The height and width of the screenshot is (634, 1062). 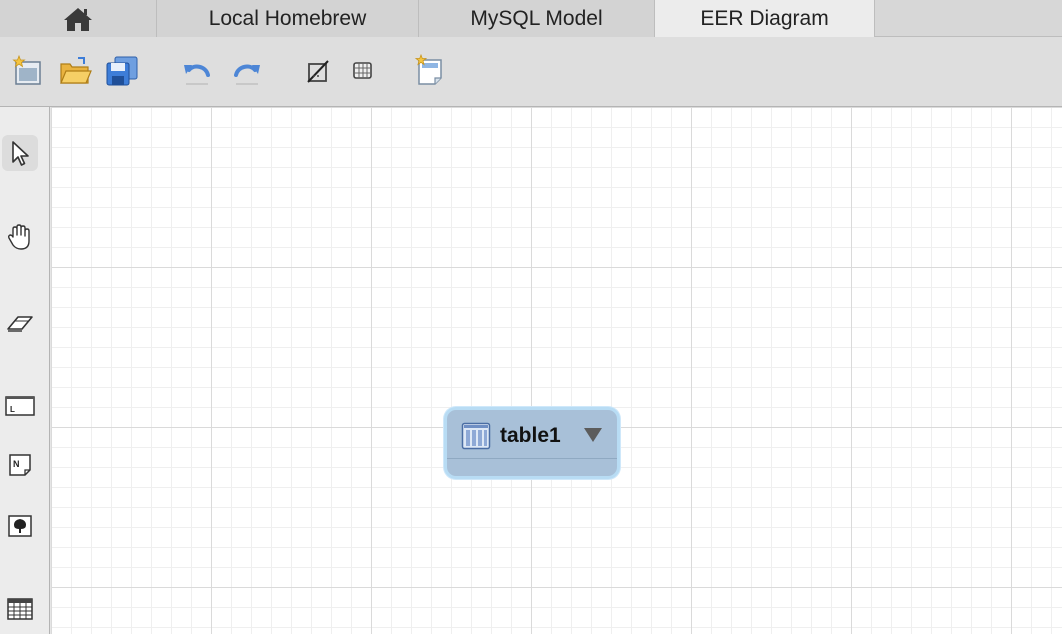 What do you see at coordinates (25, 370) in the screenshot?
I see `tool-palette: L N` at bounding box center [25, 370].